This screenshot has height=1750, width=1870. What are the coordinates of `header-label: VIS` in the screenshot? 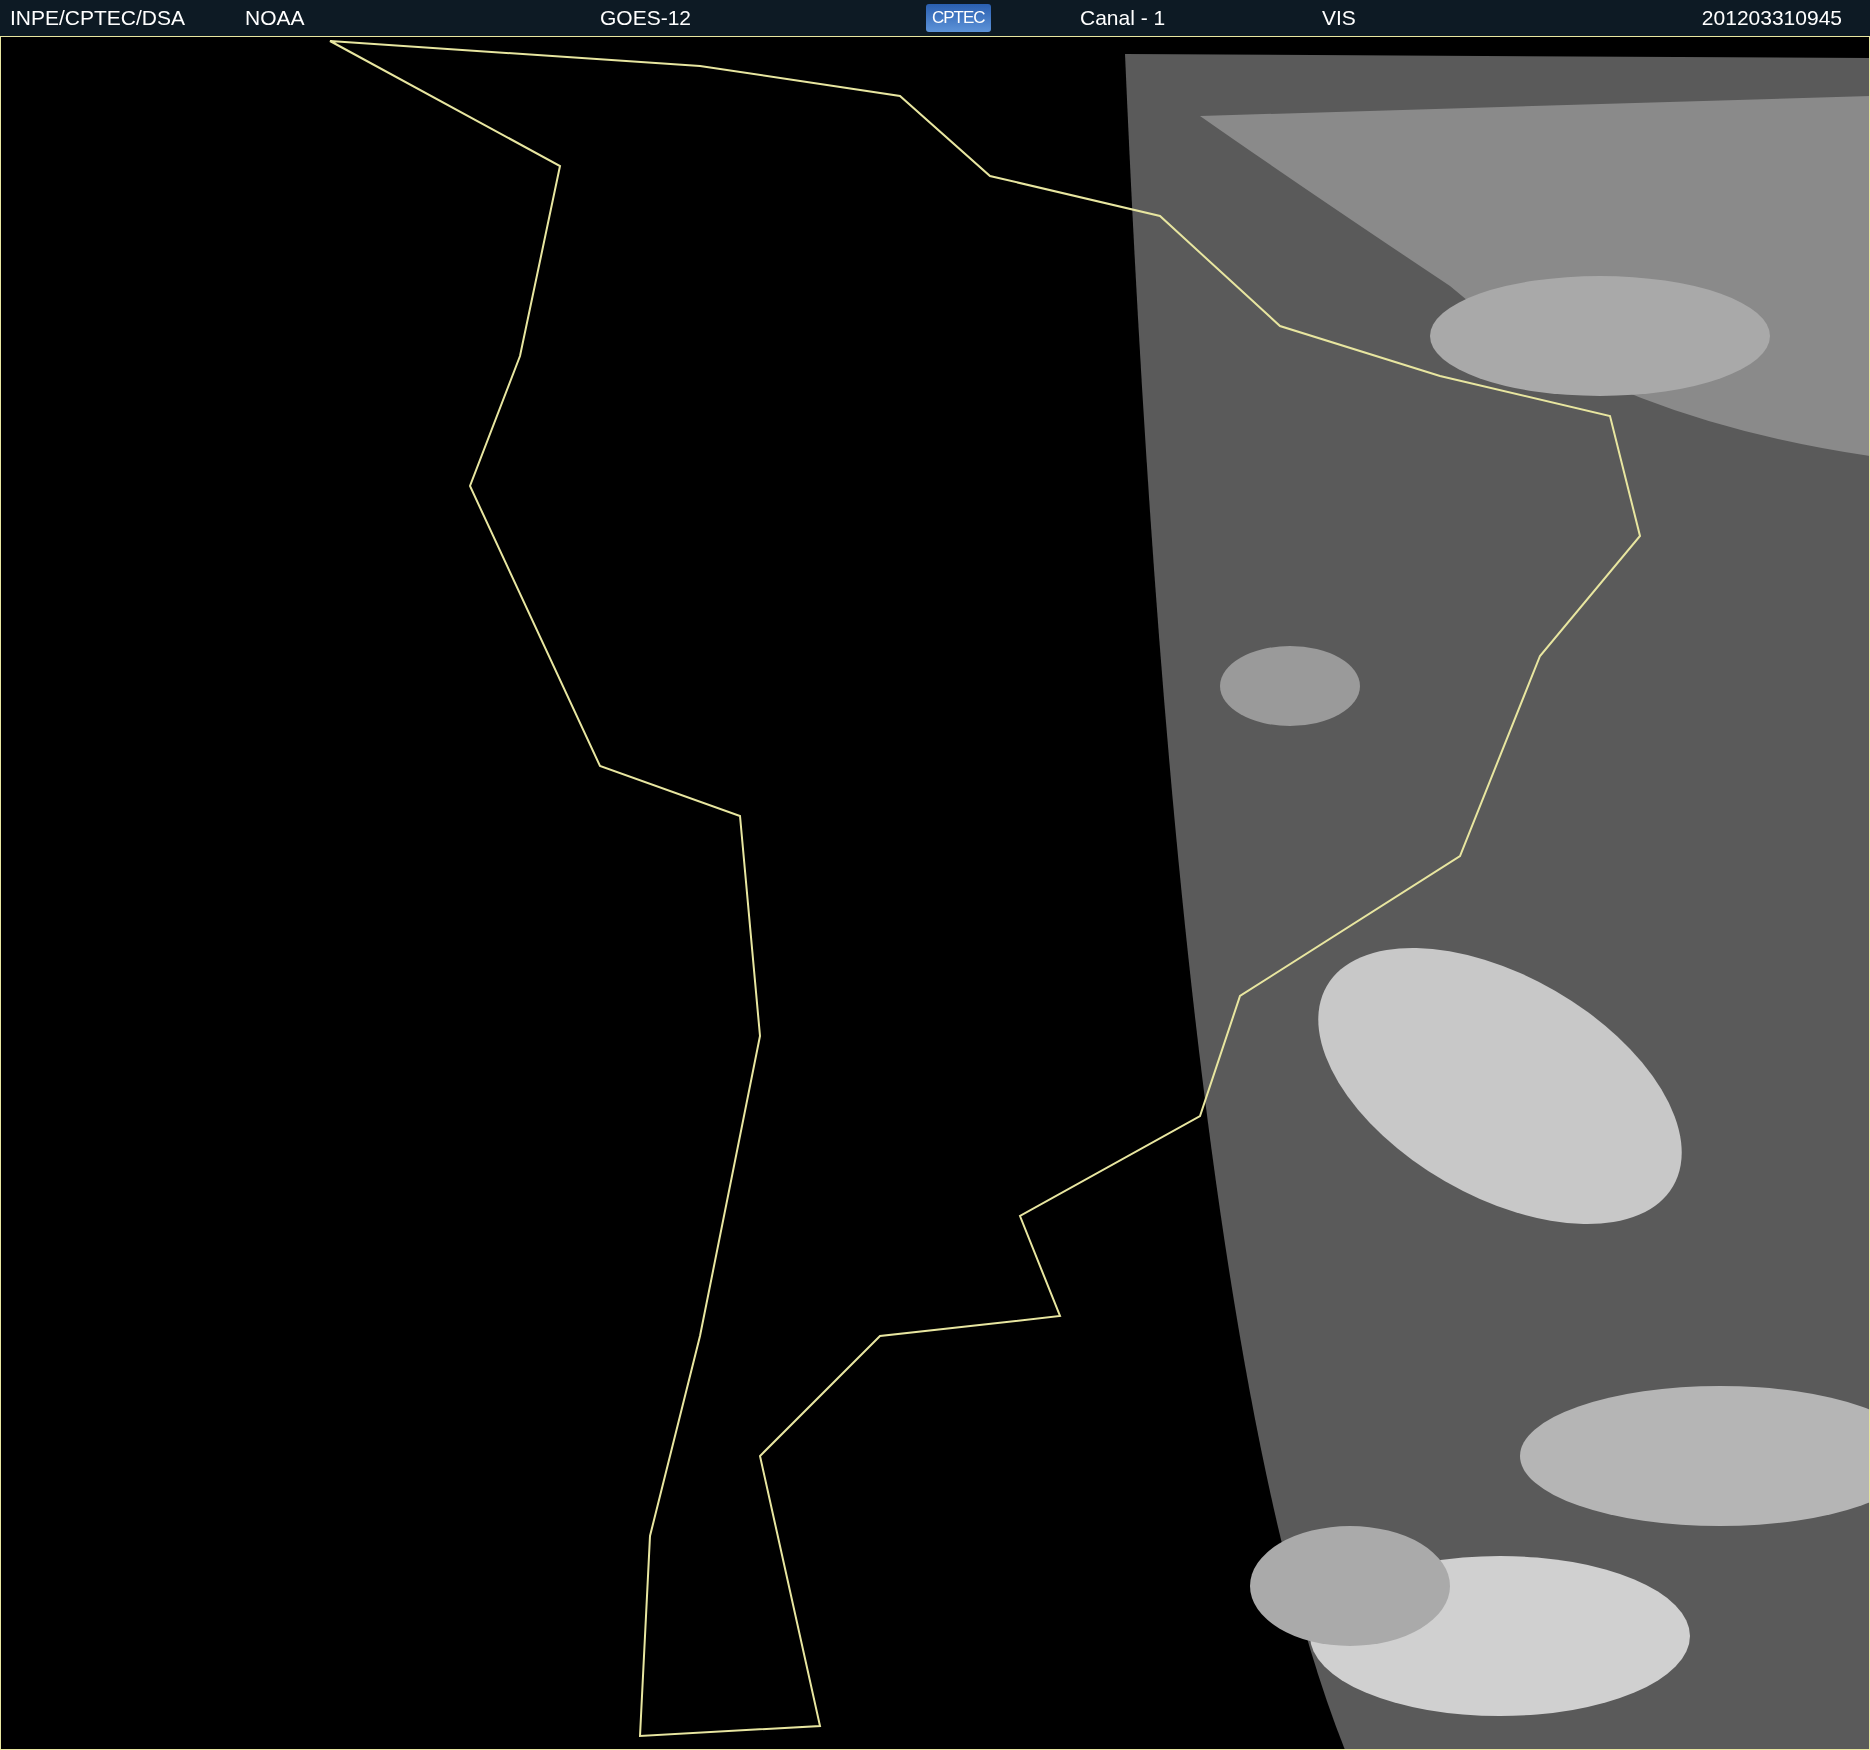 It's located at (1339, 17).